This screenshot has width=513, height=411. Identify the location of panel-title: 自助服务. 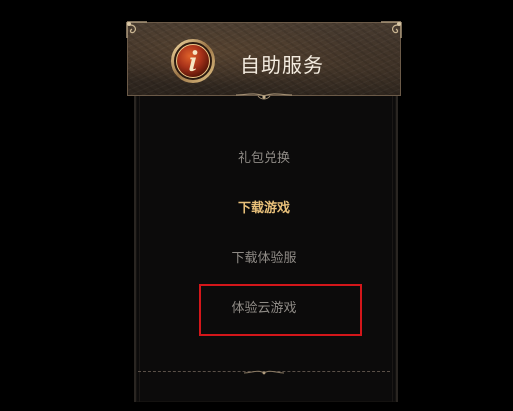
(282, 65).